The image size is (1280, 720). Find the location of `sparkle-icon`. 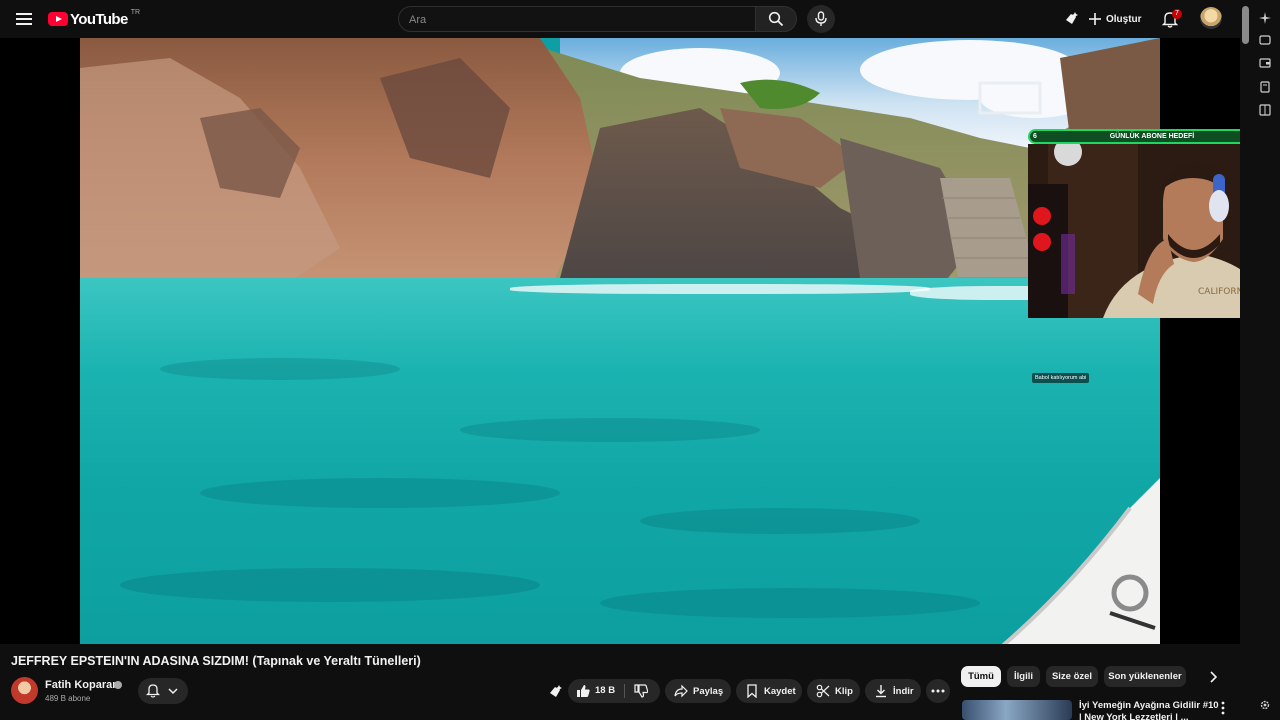

sparkle-icon is located at coordinates (1265, 18).